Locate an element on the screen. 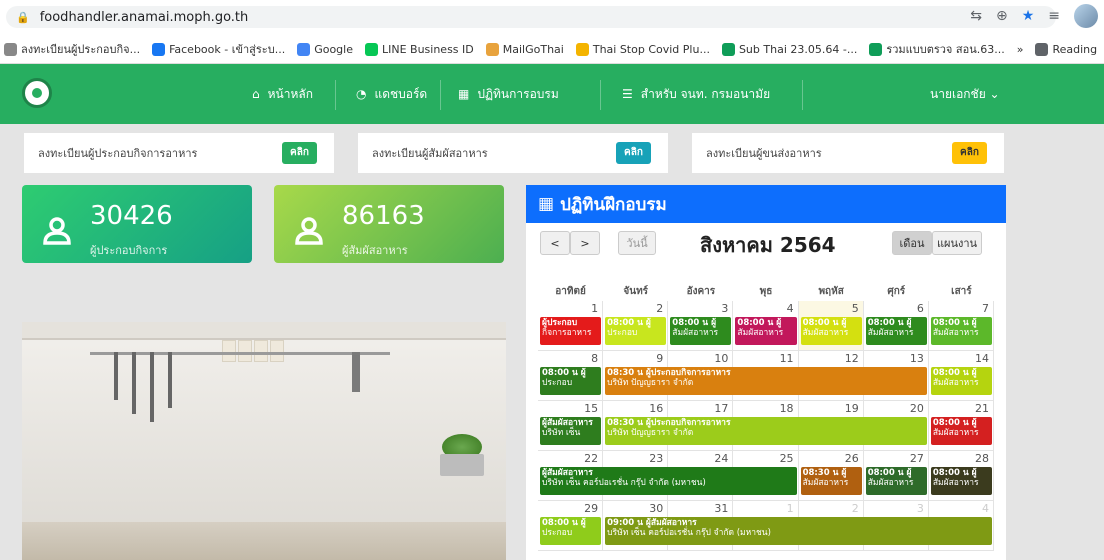 The width and height of the screenshot is (1104, 560). event-time-title: ผู้สัมผัสอาหาร is located at coordinates (567, 423).